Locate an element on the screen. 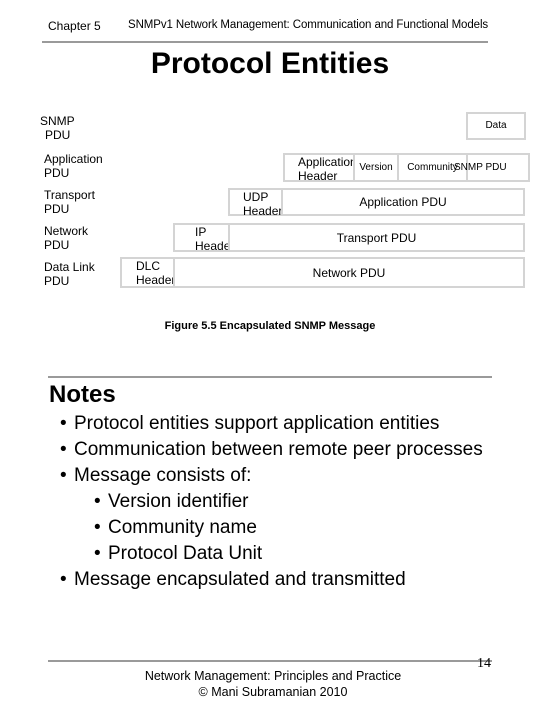 The image size is (540, 720). layer-label-line: SNMP is located at coordinates (57, 121).